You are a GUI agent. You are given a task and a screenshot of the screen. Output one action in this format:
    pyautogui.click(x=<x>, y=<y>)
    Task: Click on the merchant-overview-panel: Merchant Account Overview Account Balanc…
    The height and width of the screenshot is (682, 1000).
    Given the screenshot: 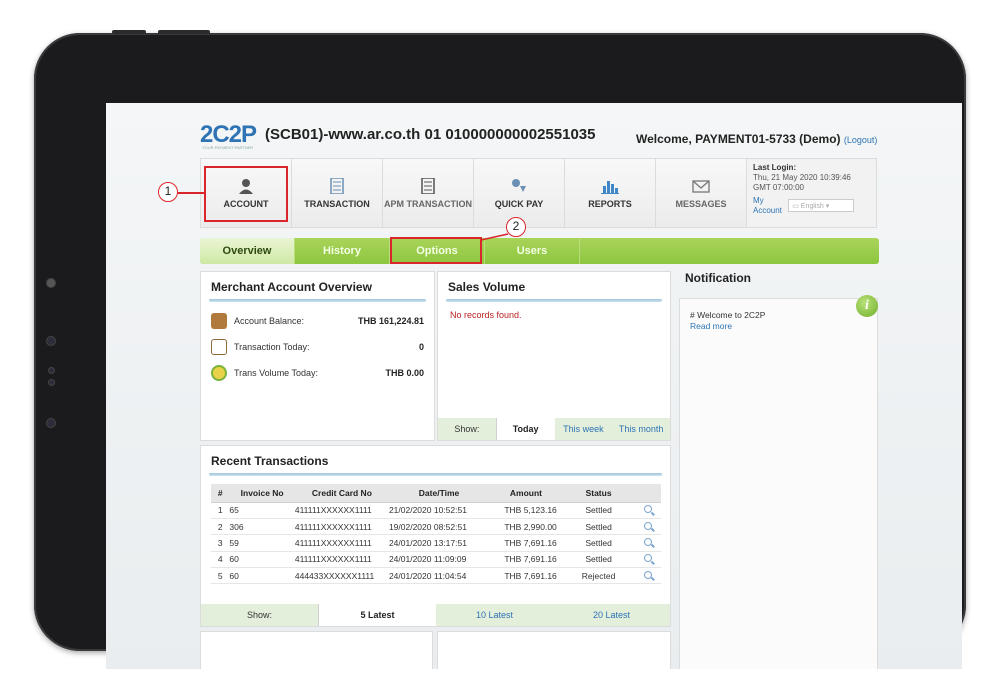 What is the action you would take?
    pyautogui.click(x=317, y=356)
    